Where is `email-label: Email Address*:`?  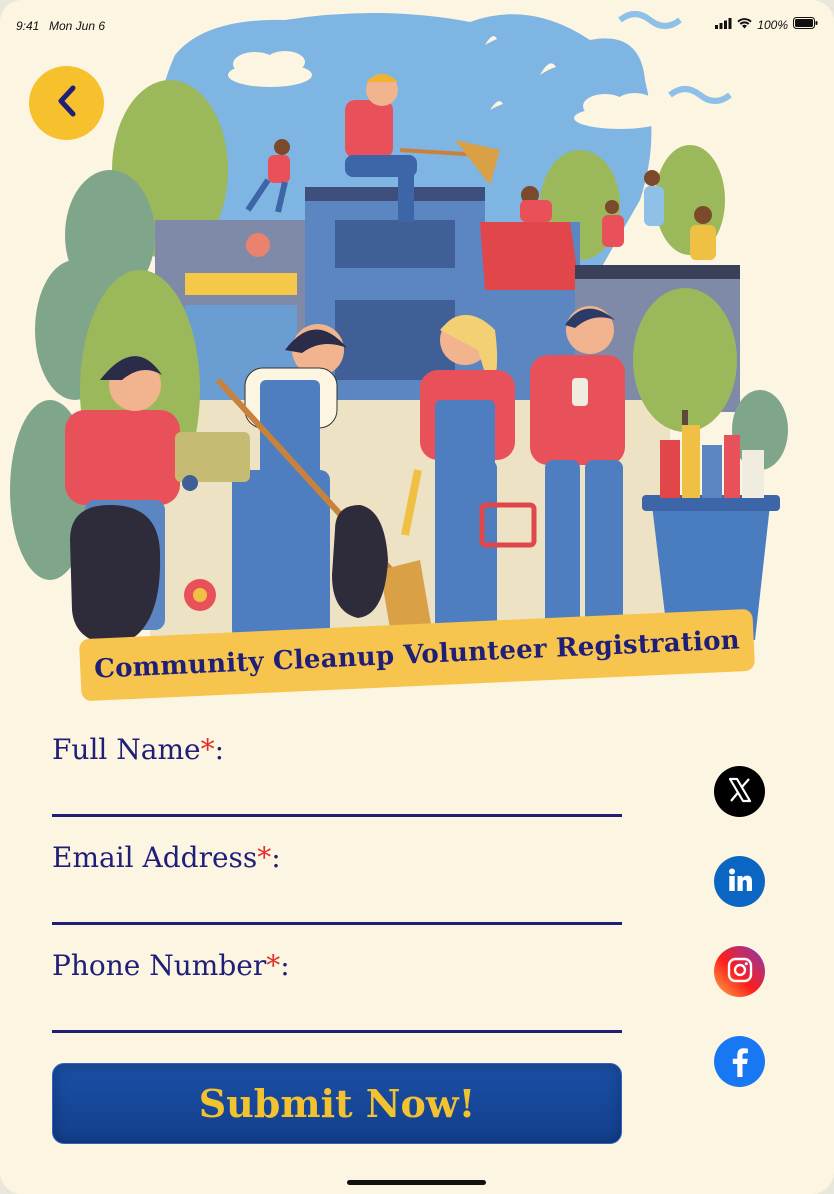
email-label: Email Address*: is located at coordinates (166, 857).